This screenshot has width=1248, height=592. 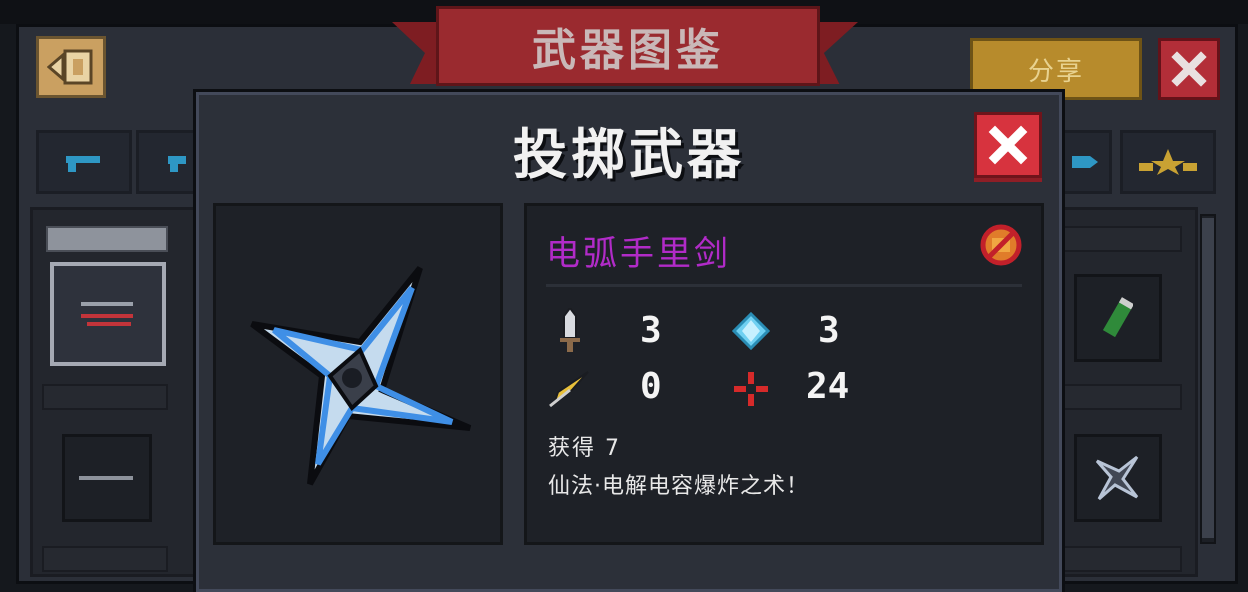 I want to click on blade-icon, so click(x=106, y=478).